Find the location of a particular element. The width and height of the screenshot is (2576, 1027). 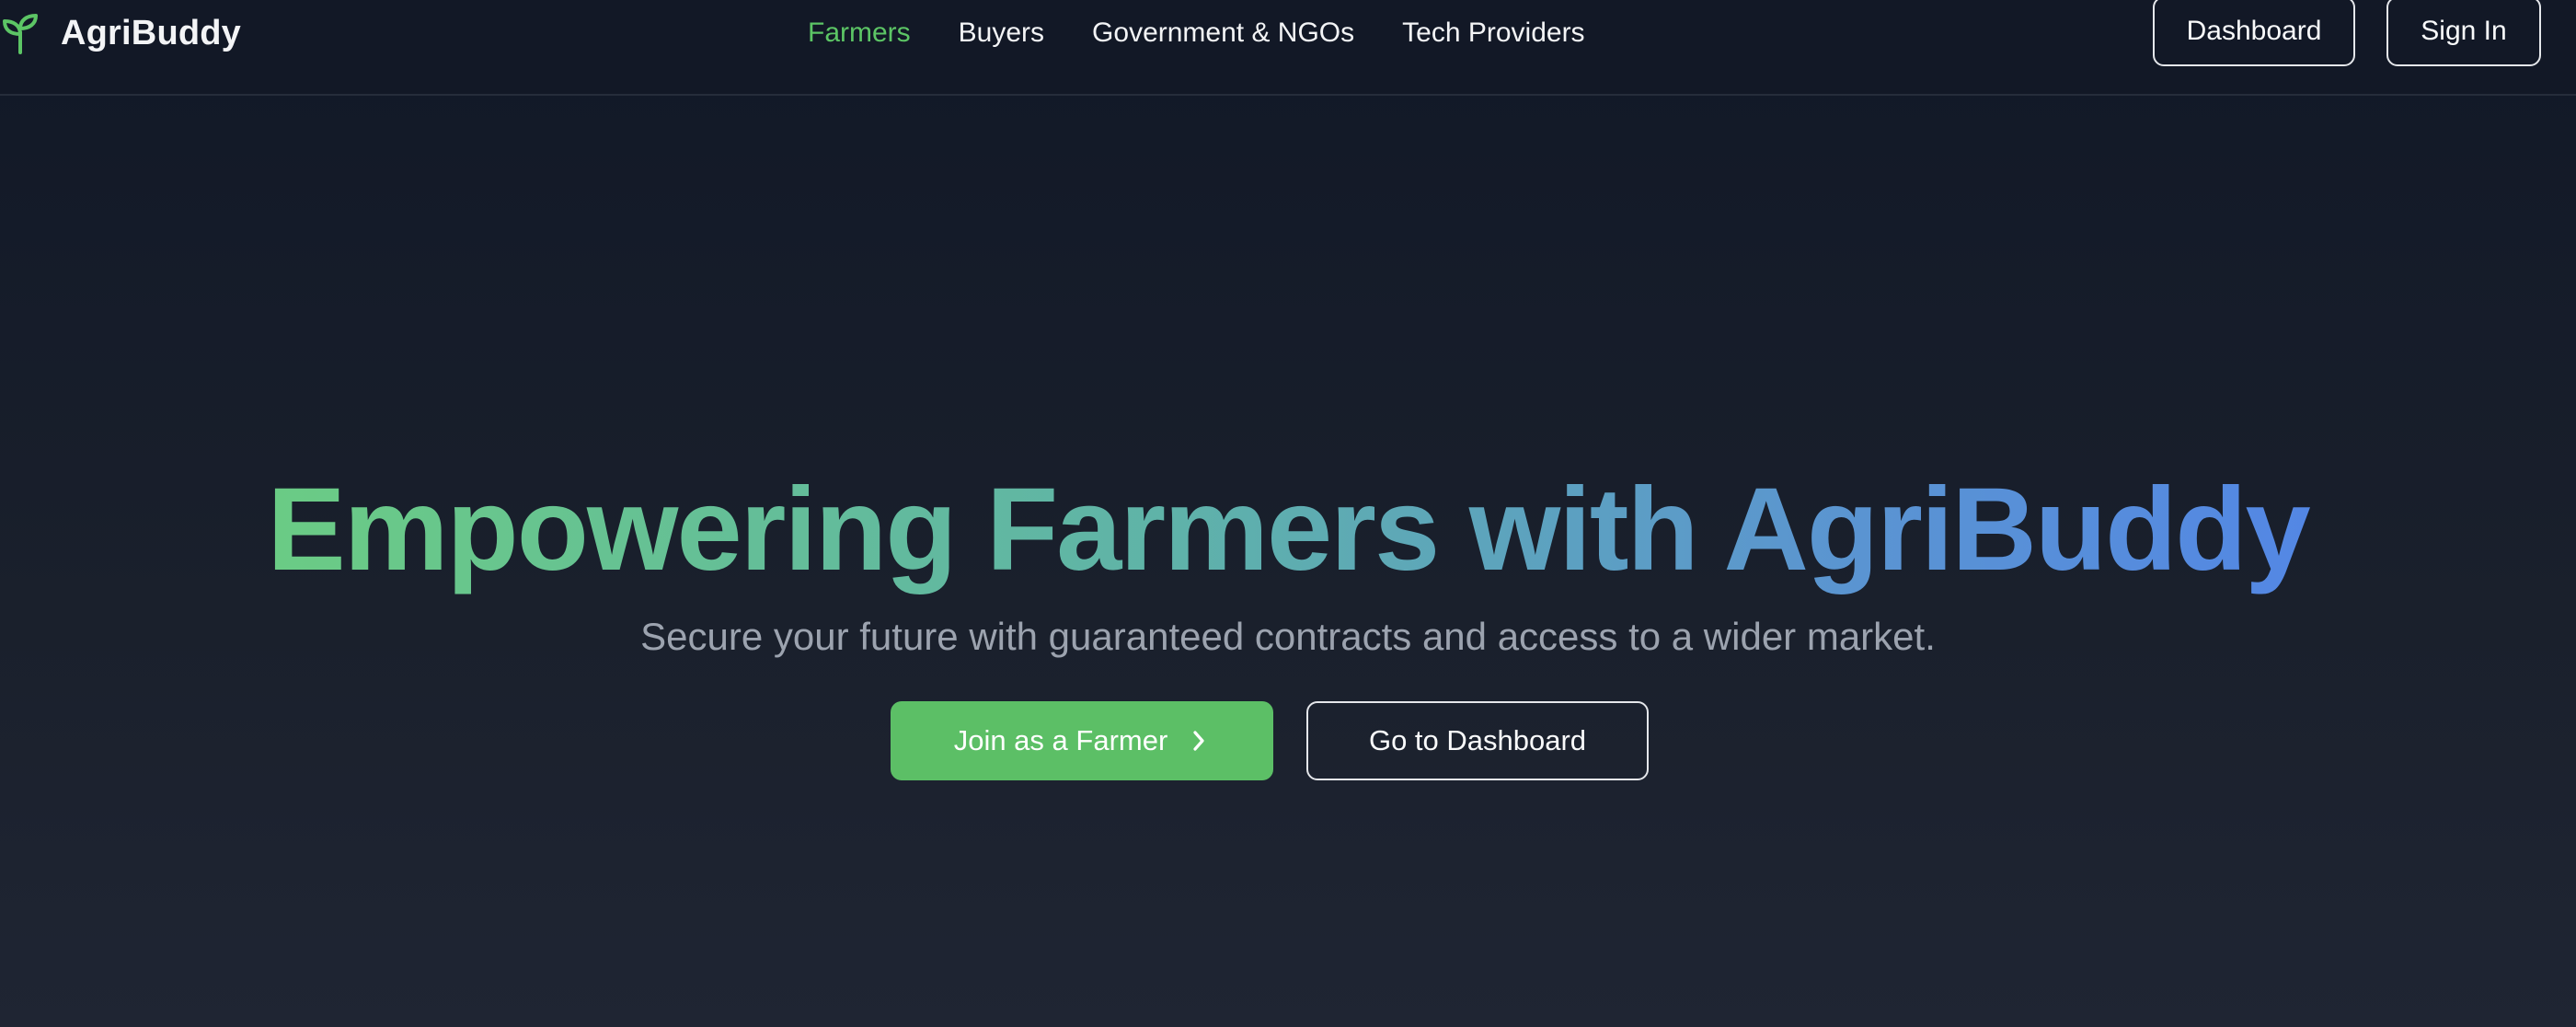

hero-actions: Join as a Farmer Go to Dashboard is located at coordinates (1270, 741).